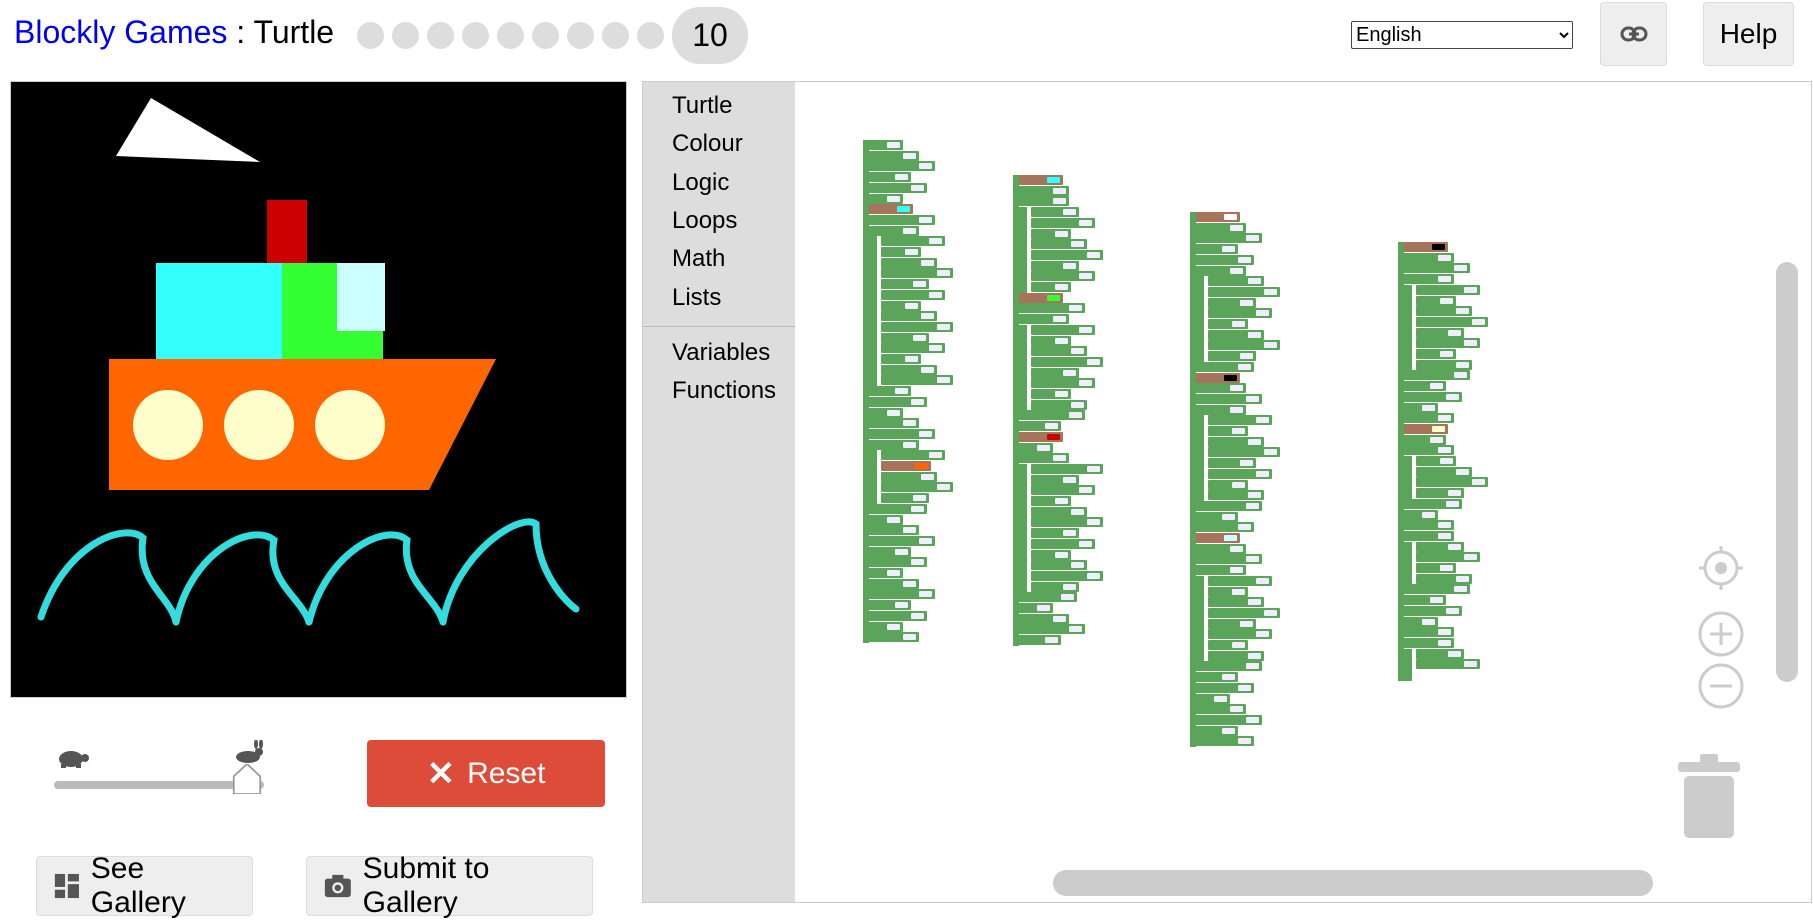  I want to click on help-button: Help, so click(1748, 34).